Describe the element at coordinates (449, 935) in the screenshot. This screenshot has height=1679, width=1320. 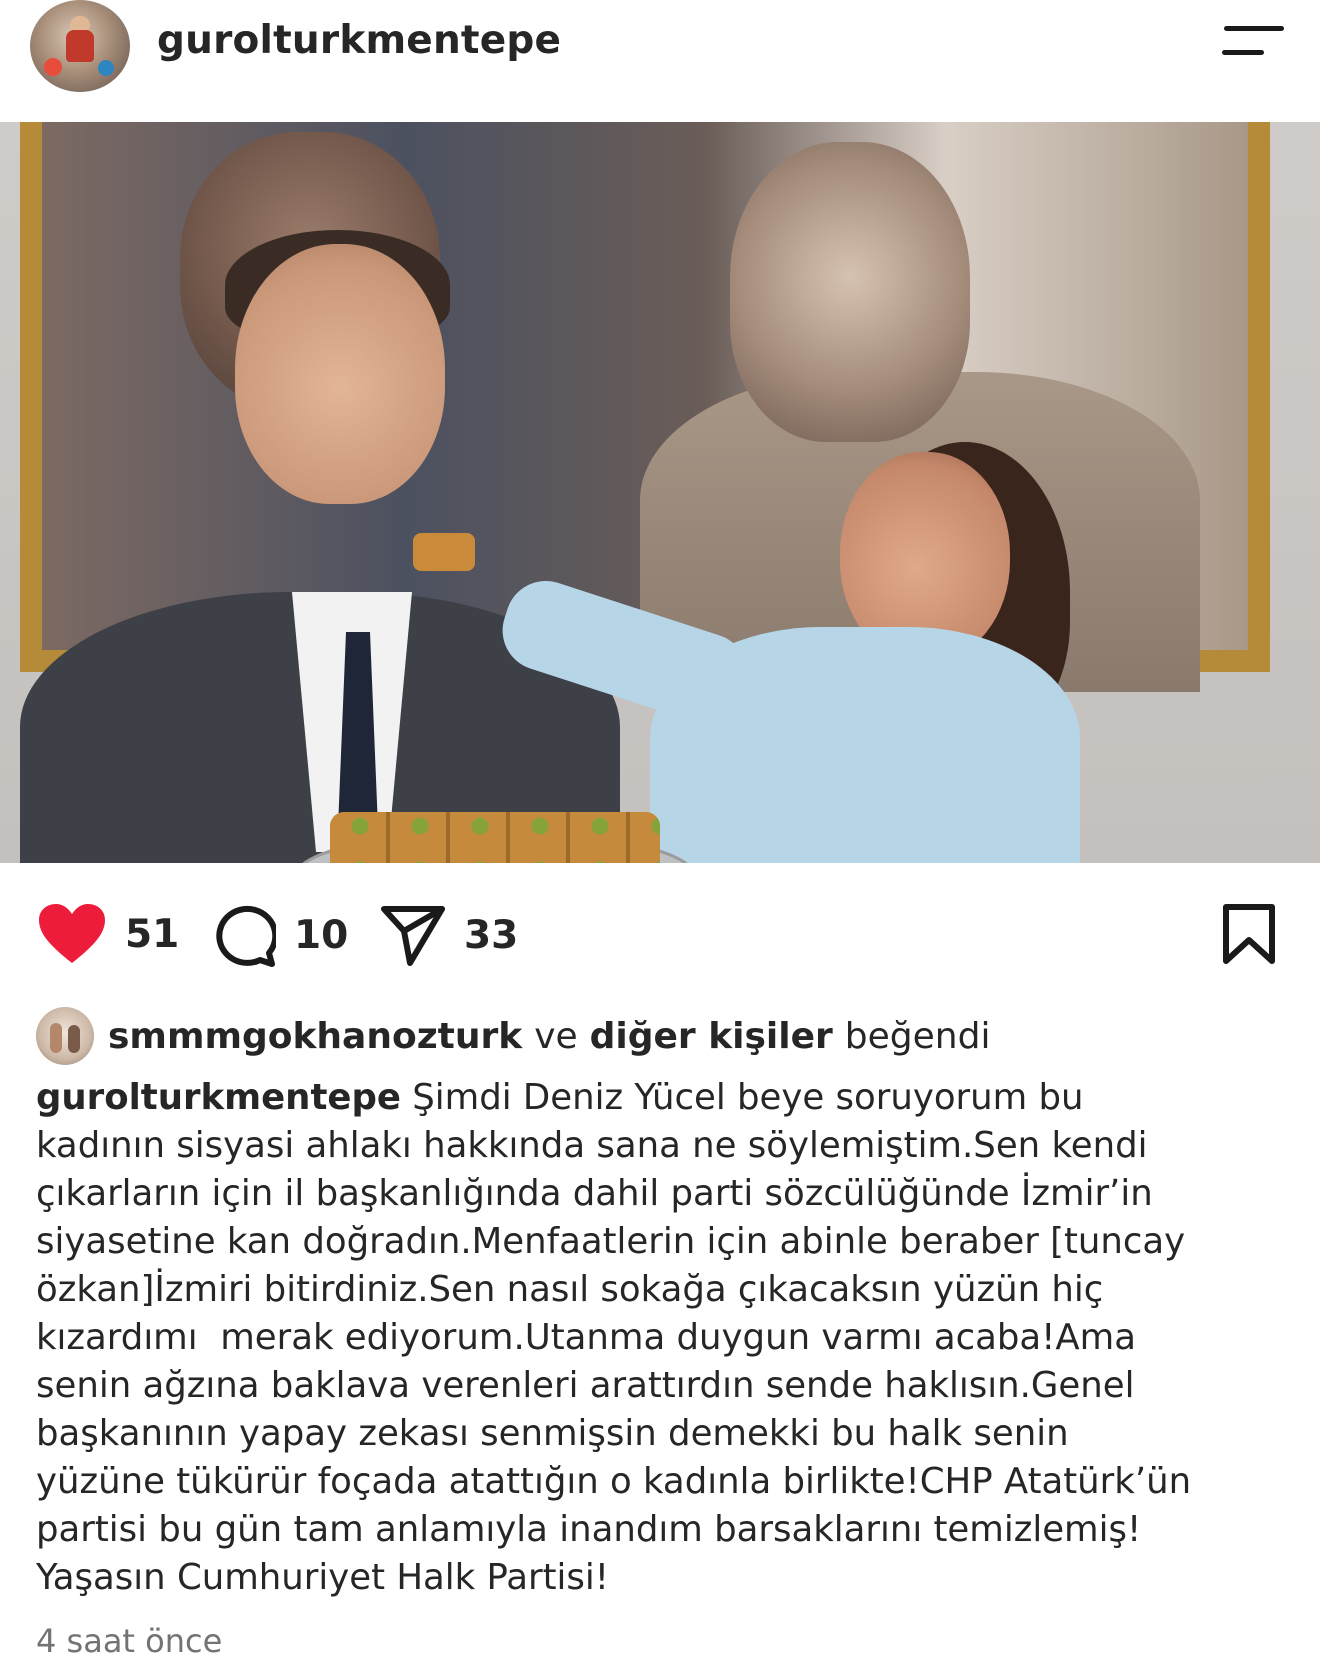
I see `share-button: 33` at that location.